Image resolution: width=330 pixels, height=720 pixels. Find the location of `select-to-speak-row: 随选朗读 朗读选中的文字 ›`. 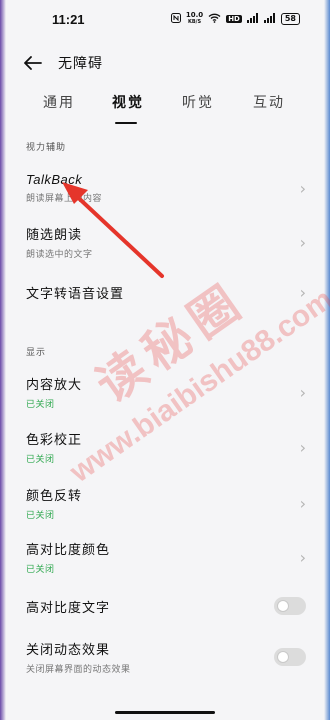

select-to-speak-row: 随选朗读 朗读选中的文字 › is located at coordinates (165, 242).